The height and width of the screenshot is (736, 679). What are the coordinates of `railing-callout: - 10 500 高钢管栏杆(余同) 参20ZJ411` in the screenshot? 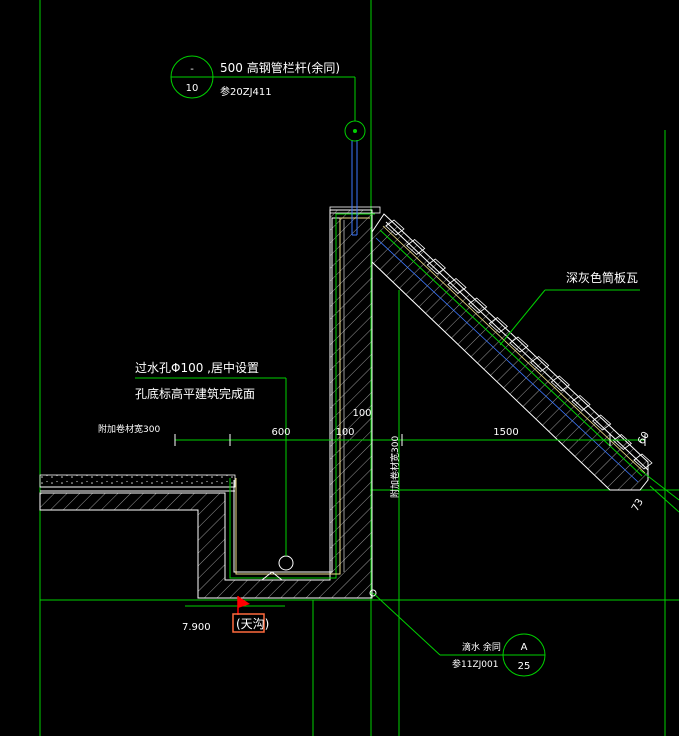 It's located at (263, 88).